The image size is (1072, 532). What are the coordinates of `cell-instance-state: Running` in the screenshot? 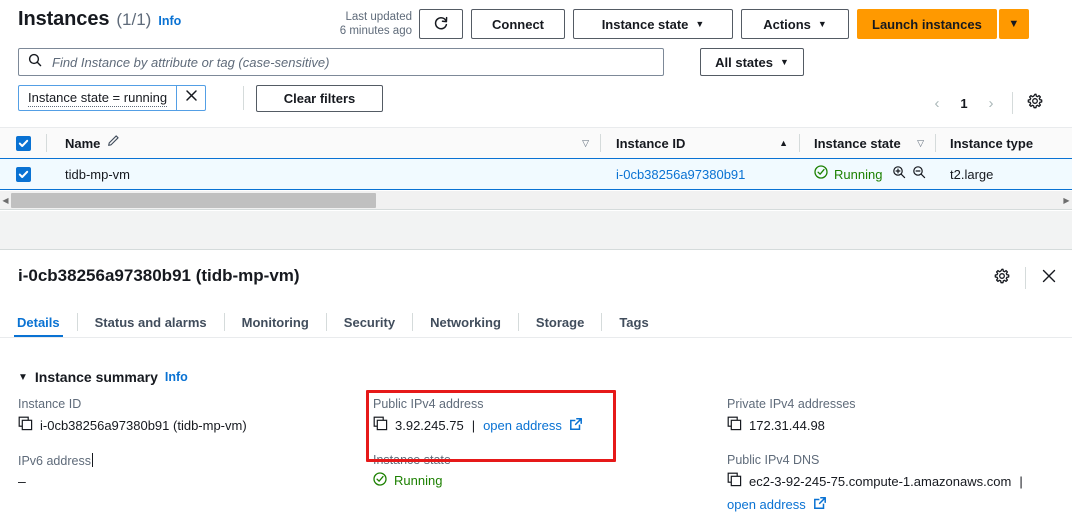 It's located at (867, 174).